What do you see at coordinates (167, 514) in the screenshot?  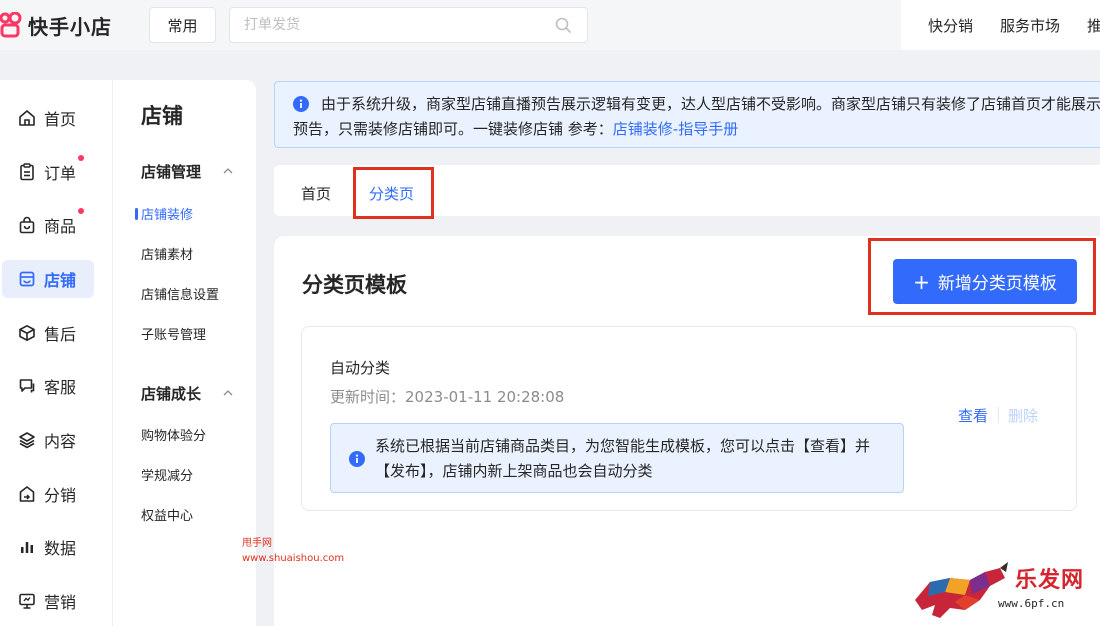 I see `subnav-item-rights-center: 权益中心` at bounding box center [167, 514].